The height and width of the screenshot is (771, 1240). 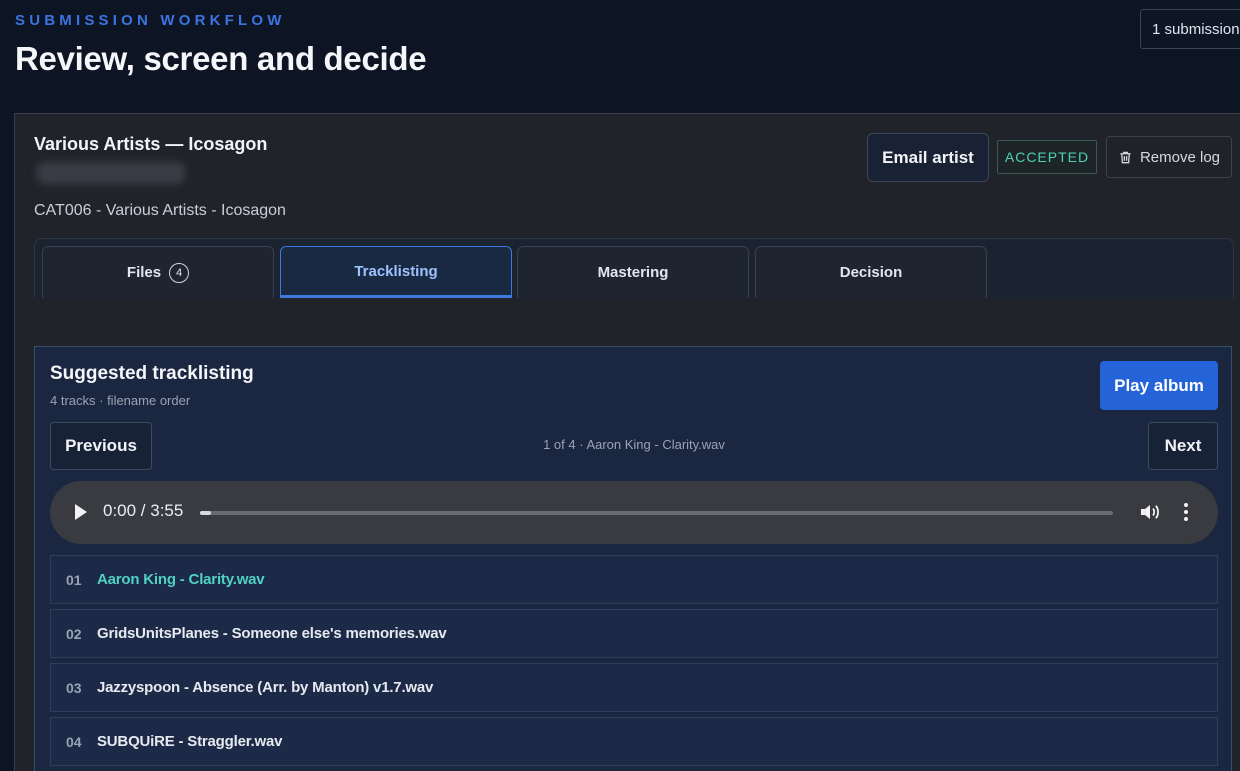 What do you see at coordinates (1180, 157) in the screenshot?
I see `remove-log-label: Remove log` at bounding box center [1180, 157].